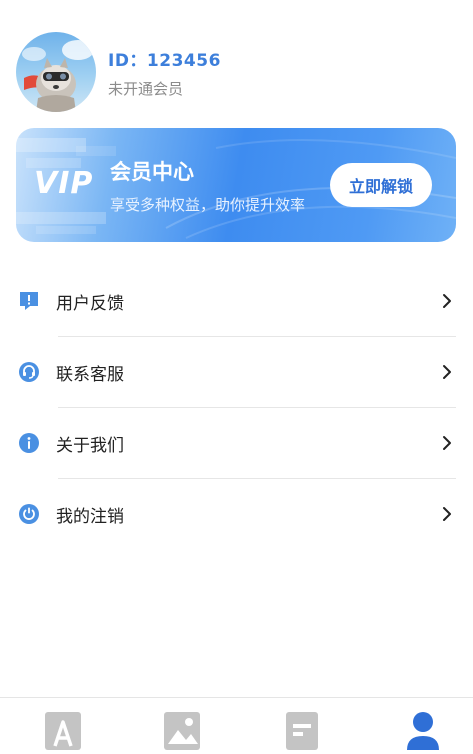 The width and height of the screenshot is (473, 754). I want to click on user-id: ID：123456, so click(164, 61).